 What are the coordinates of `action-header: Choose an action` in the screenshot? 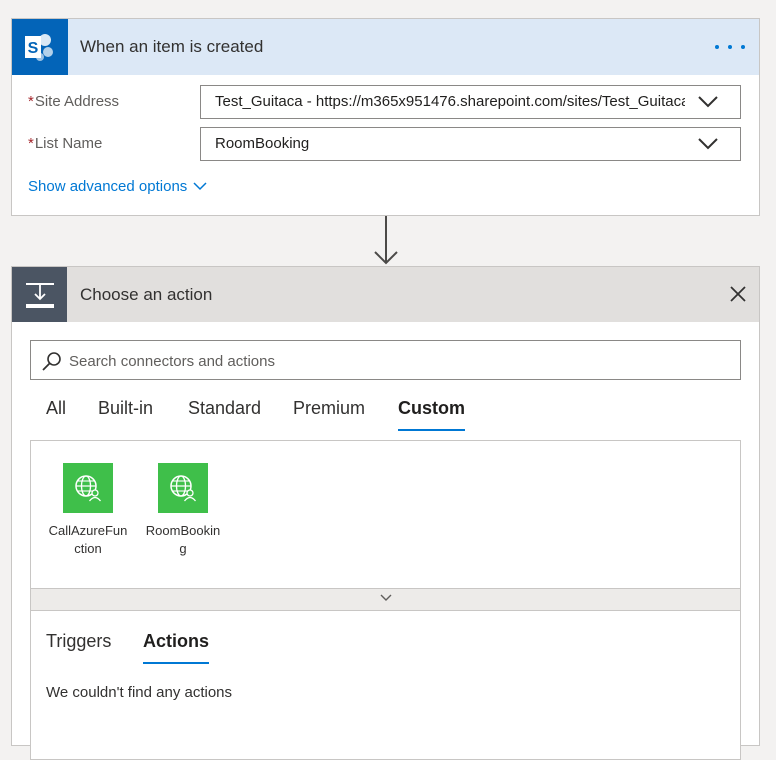 It's located at (385, 294).